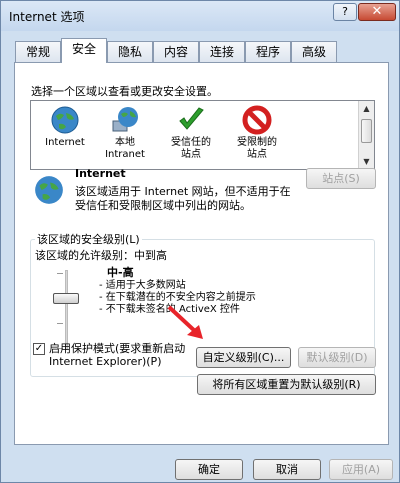 The image size is (400, 483). Describe the element at coordinates (142, 285) in the screenshot. I see `level-bullet: - 适用于大多数网站` at that location.